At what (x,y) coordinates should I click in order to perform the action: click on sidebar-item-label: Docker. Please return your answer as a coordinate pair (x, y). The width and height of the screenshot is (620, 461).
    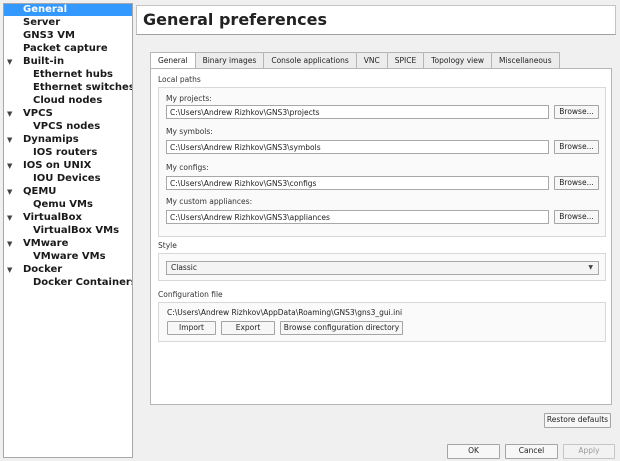
    Looking at the image, I should click on (43, 269).